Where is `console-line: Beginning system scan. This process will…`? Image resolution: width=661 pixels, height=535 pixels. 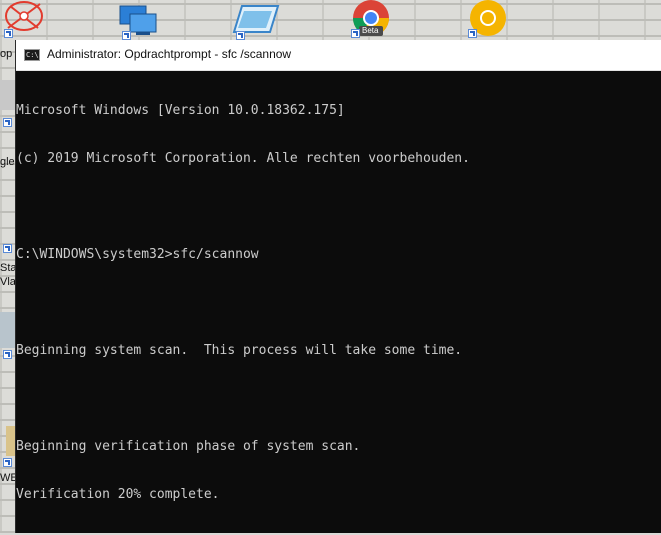 console-line: Beginning system scan. This process will… is located at coordinates (239, 350).